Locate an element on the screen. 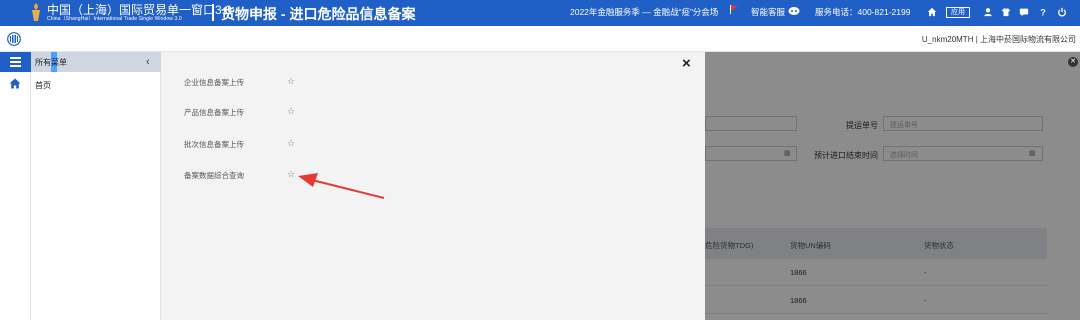 This screenshot has height=320, width=1080. sidebar is located at coordinates (96, 186).